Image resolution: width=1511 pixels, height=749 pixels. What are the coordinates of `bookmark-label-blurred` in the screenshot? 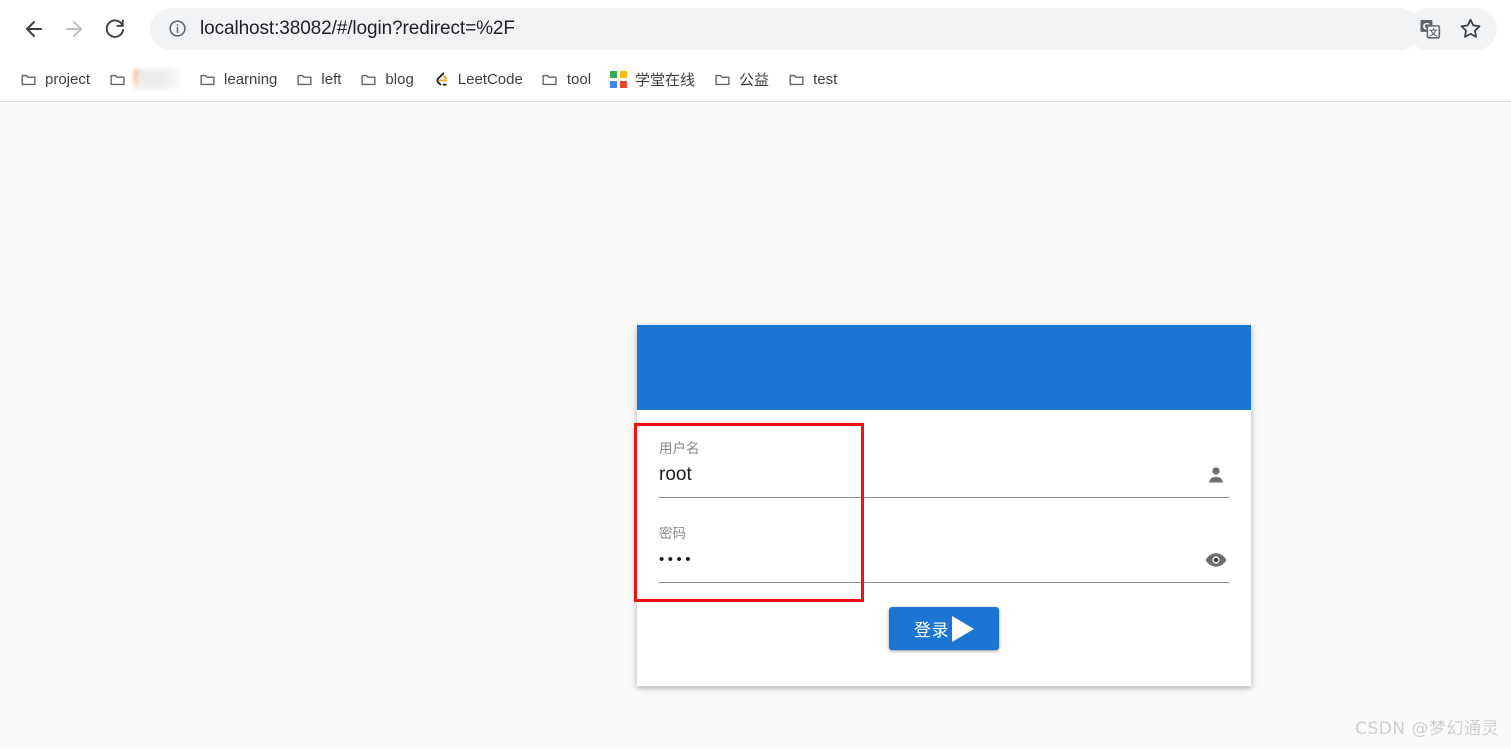 It's located at (157, 79).